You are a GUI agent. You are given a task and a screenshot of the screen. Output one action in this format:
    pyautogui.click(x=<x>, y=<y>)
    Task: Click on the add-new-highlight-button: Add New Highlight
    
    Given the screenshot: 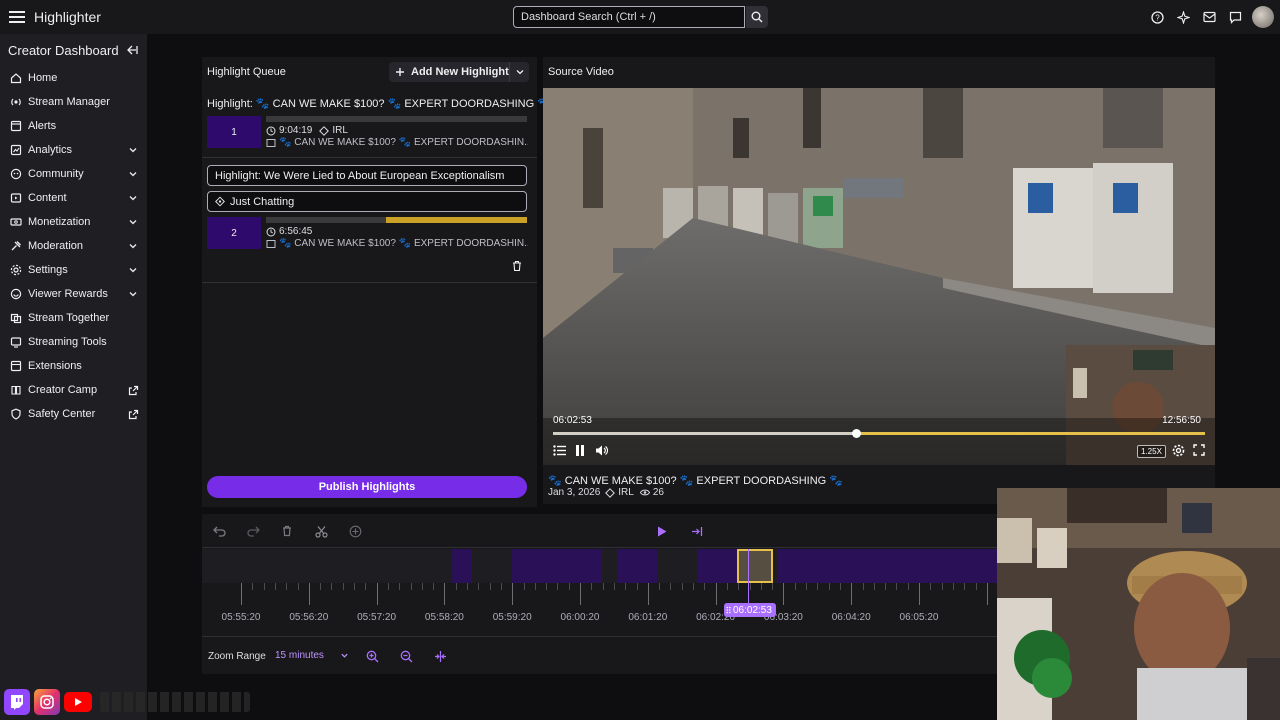 What is the action you would take?
    pyautogui.click(x=459, y=72)
    